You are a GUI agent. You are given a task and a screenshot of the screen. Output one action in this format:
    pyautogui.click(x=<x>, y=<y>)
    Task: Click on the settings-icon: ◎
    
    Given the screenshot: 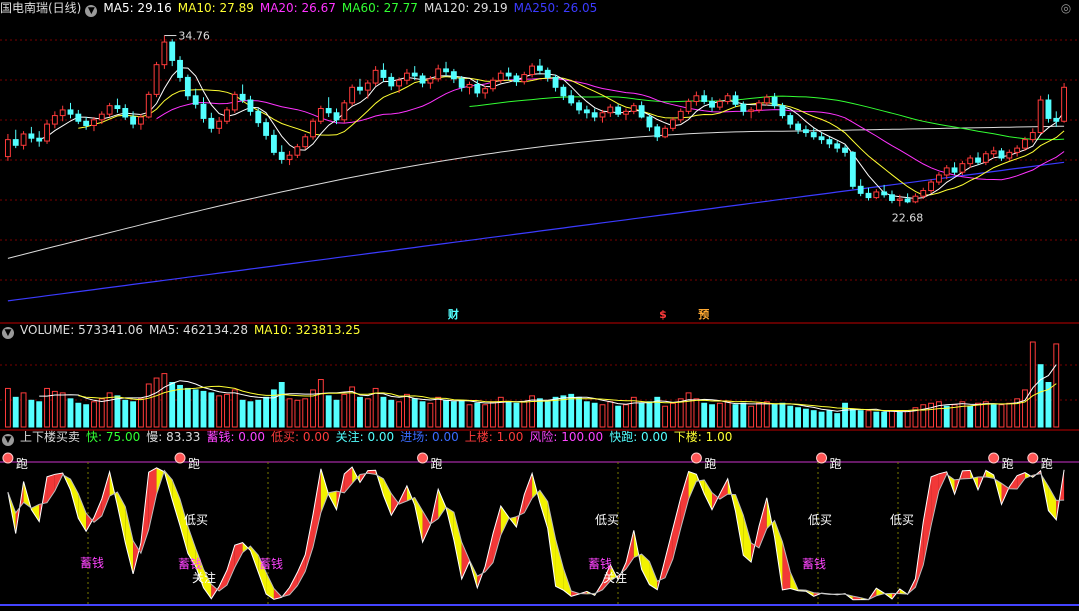 What is the action you would take?
    pyautogui.click(x=1066, y=8)
    